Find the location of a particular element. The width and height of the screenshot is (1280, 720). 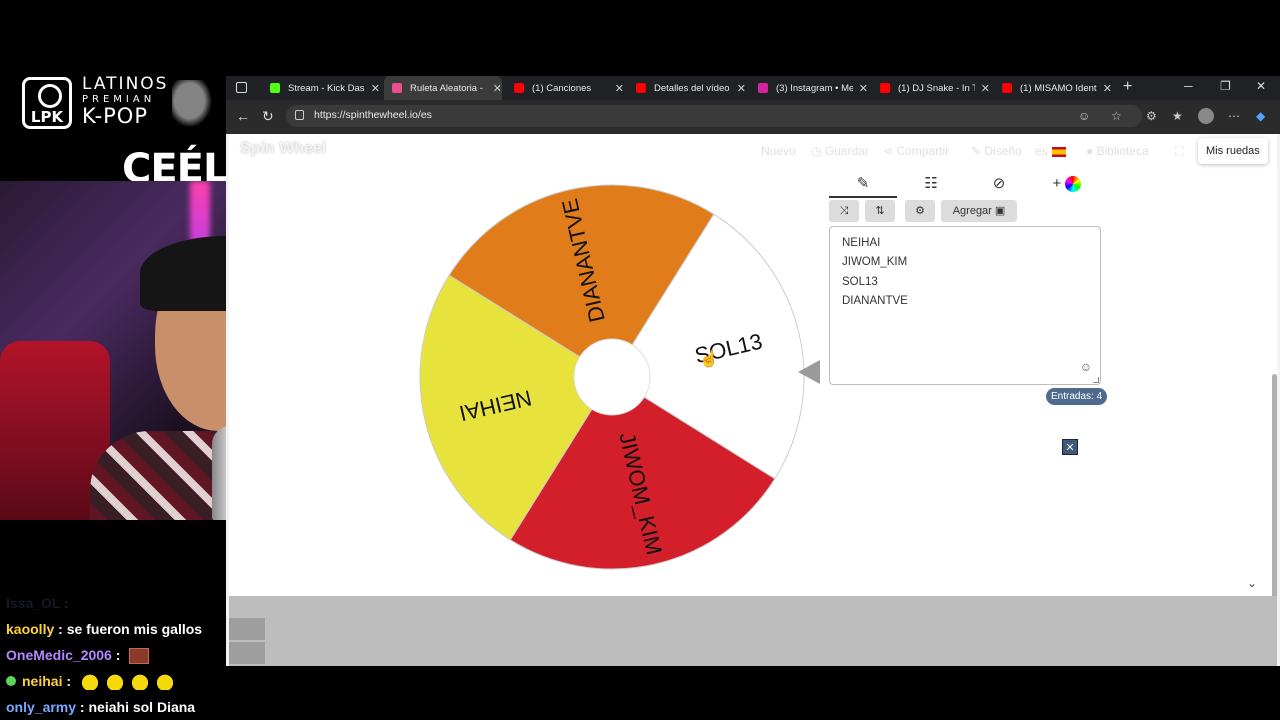

favorites-icon: ★ is located at coordinates (1177, 116).